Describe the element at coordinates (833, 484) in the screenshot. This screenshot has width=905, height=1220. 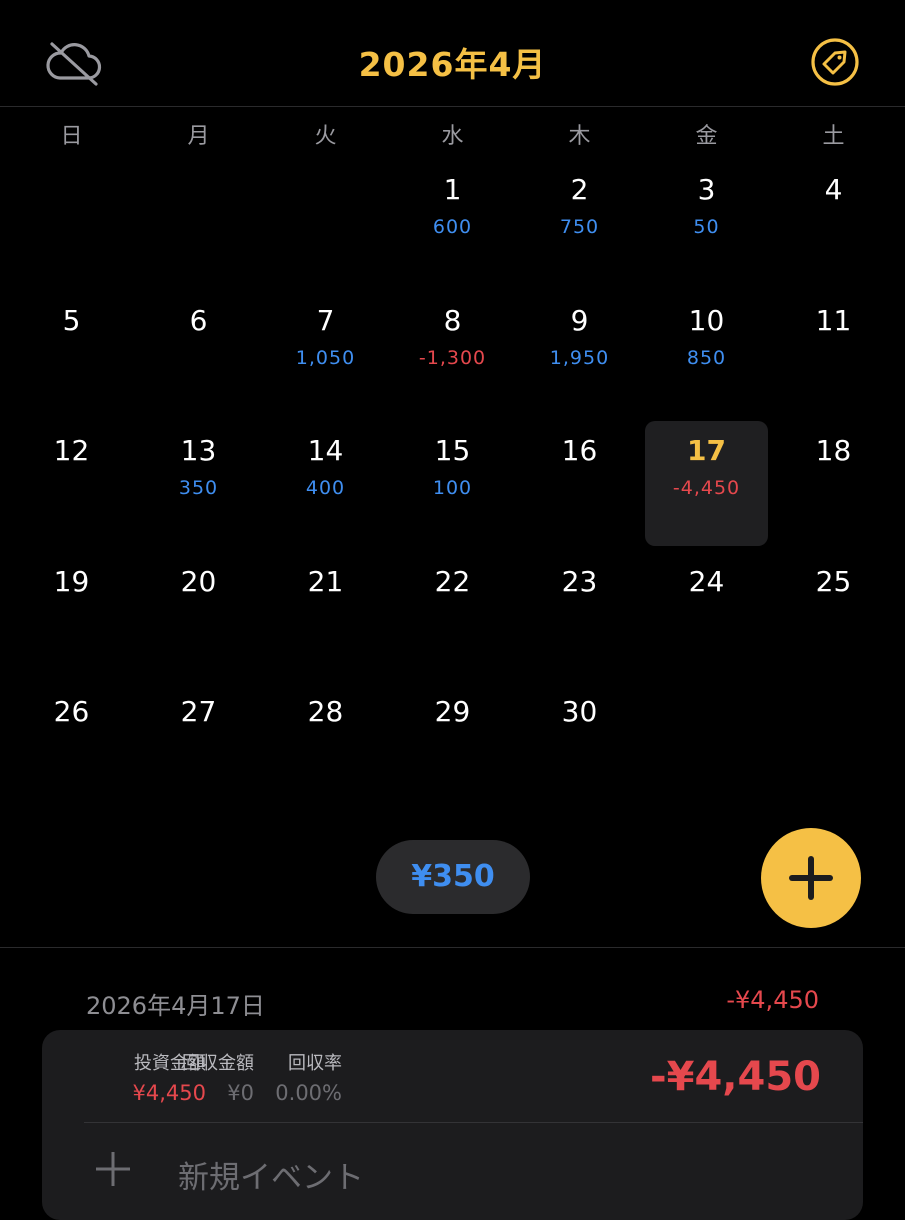
I see `calendar-day-18: 18` at that location.